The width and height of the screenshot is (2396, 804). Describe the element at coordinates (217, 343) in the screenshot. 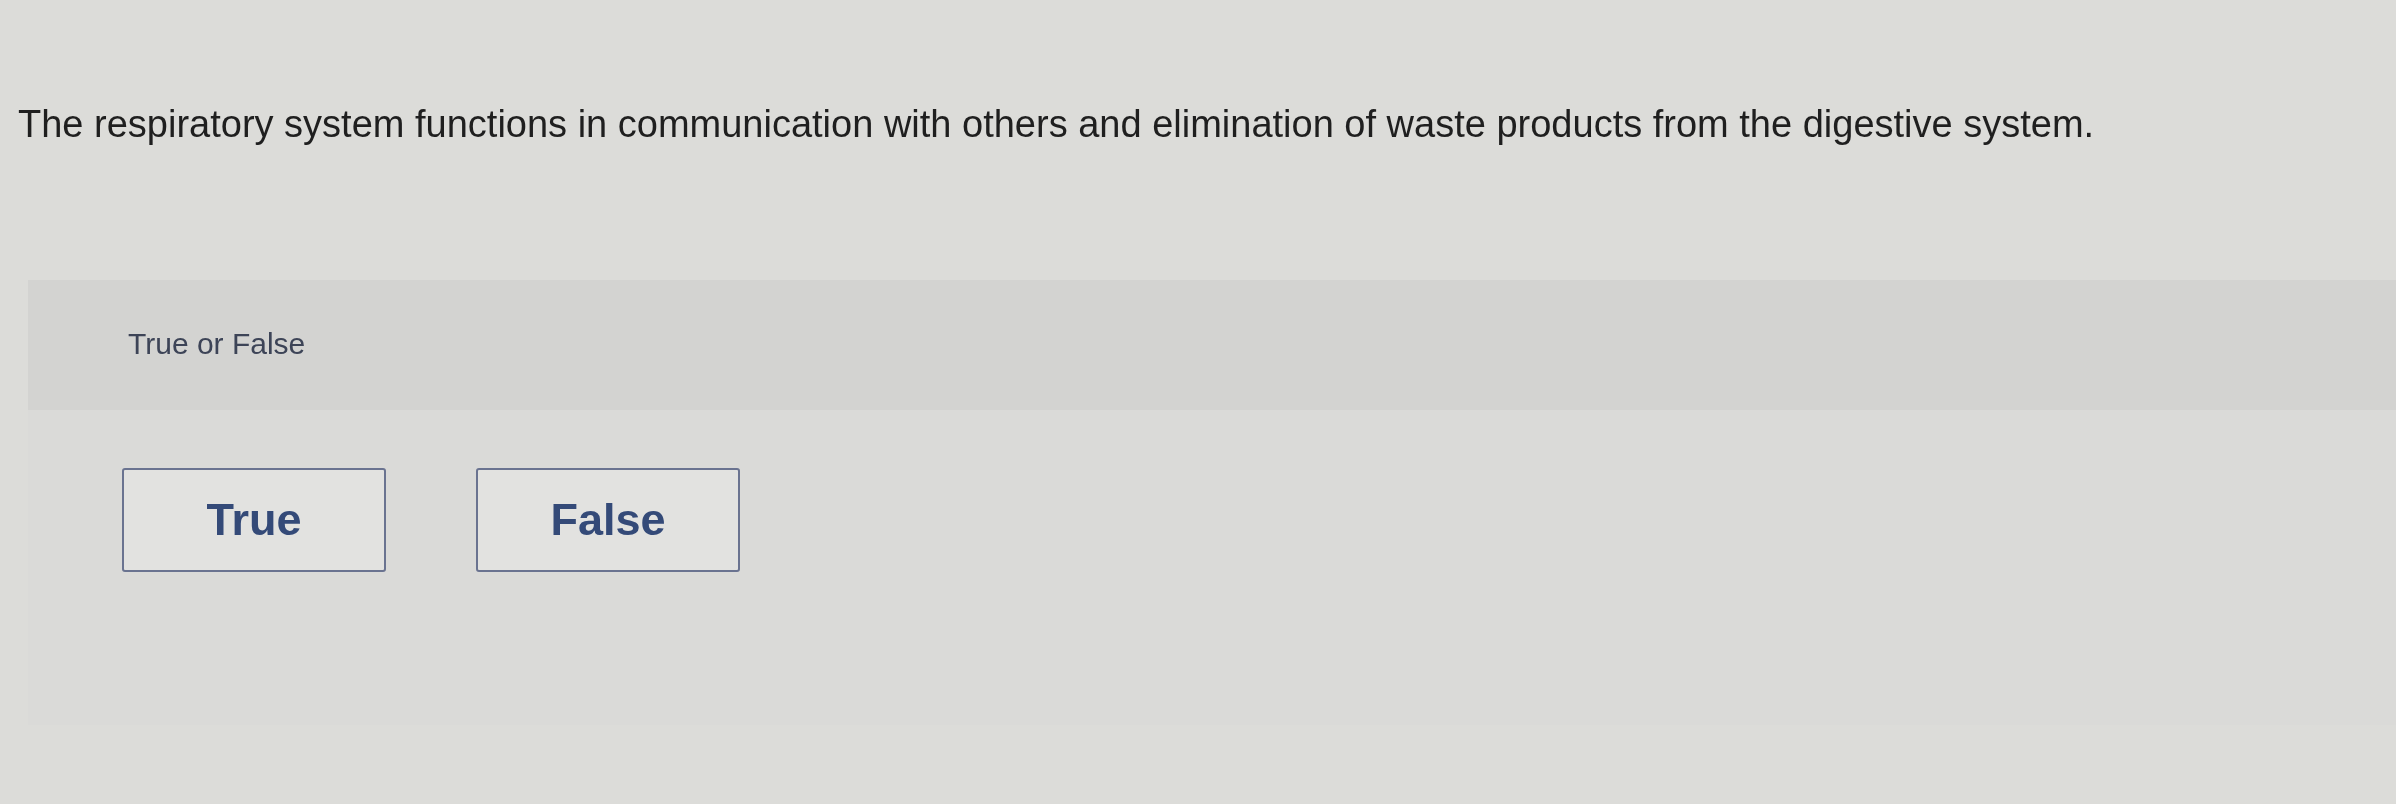

I see `prompt-text: True or False` at that location.